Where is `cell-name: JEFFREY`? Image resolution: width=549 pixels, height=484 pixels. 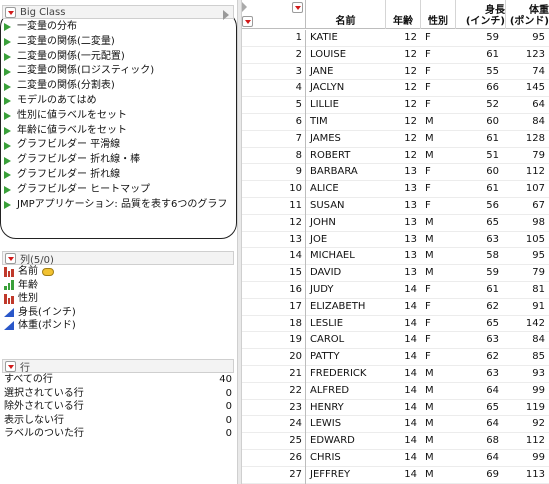 cell-name: JEFFREY is located at coordinates (346, 475).